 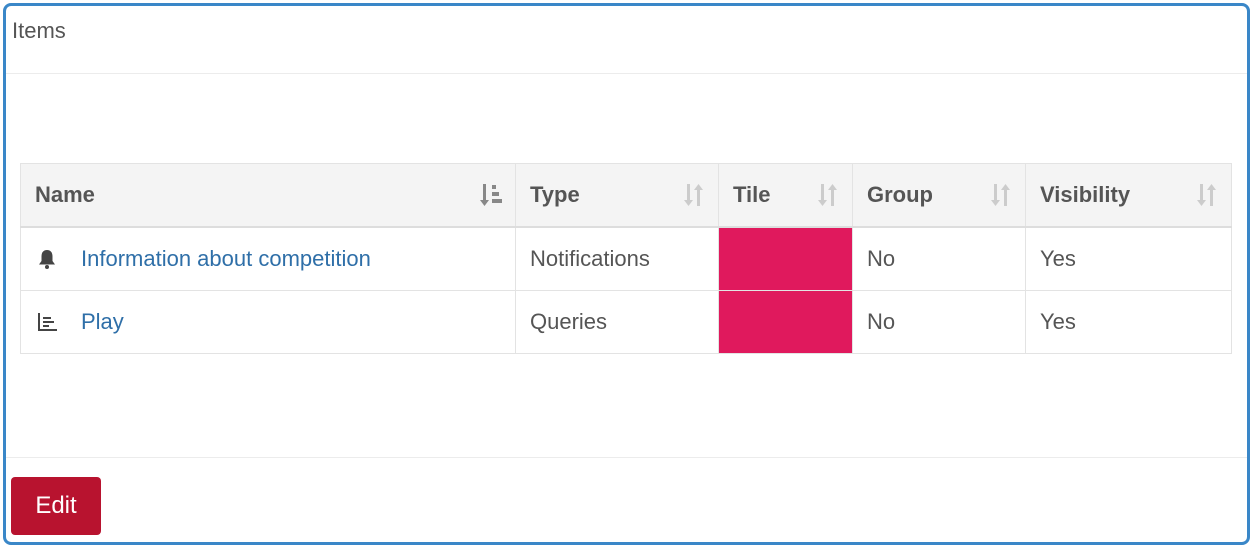 What do you see at coordinates (491, 195) in the screenshot?
I see `sort-ascending-icon` at bounding box center [491, 195].